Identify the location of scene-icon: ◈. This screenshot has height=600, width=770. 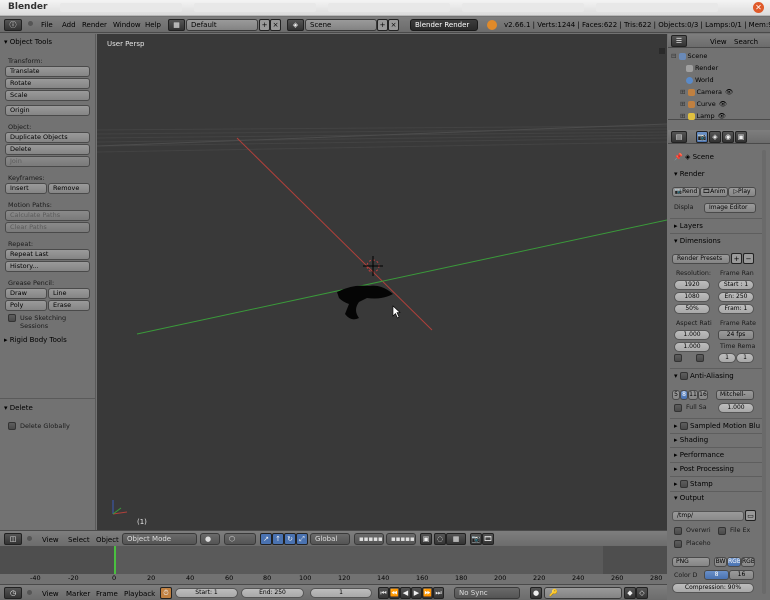
(295, 25).